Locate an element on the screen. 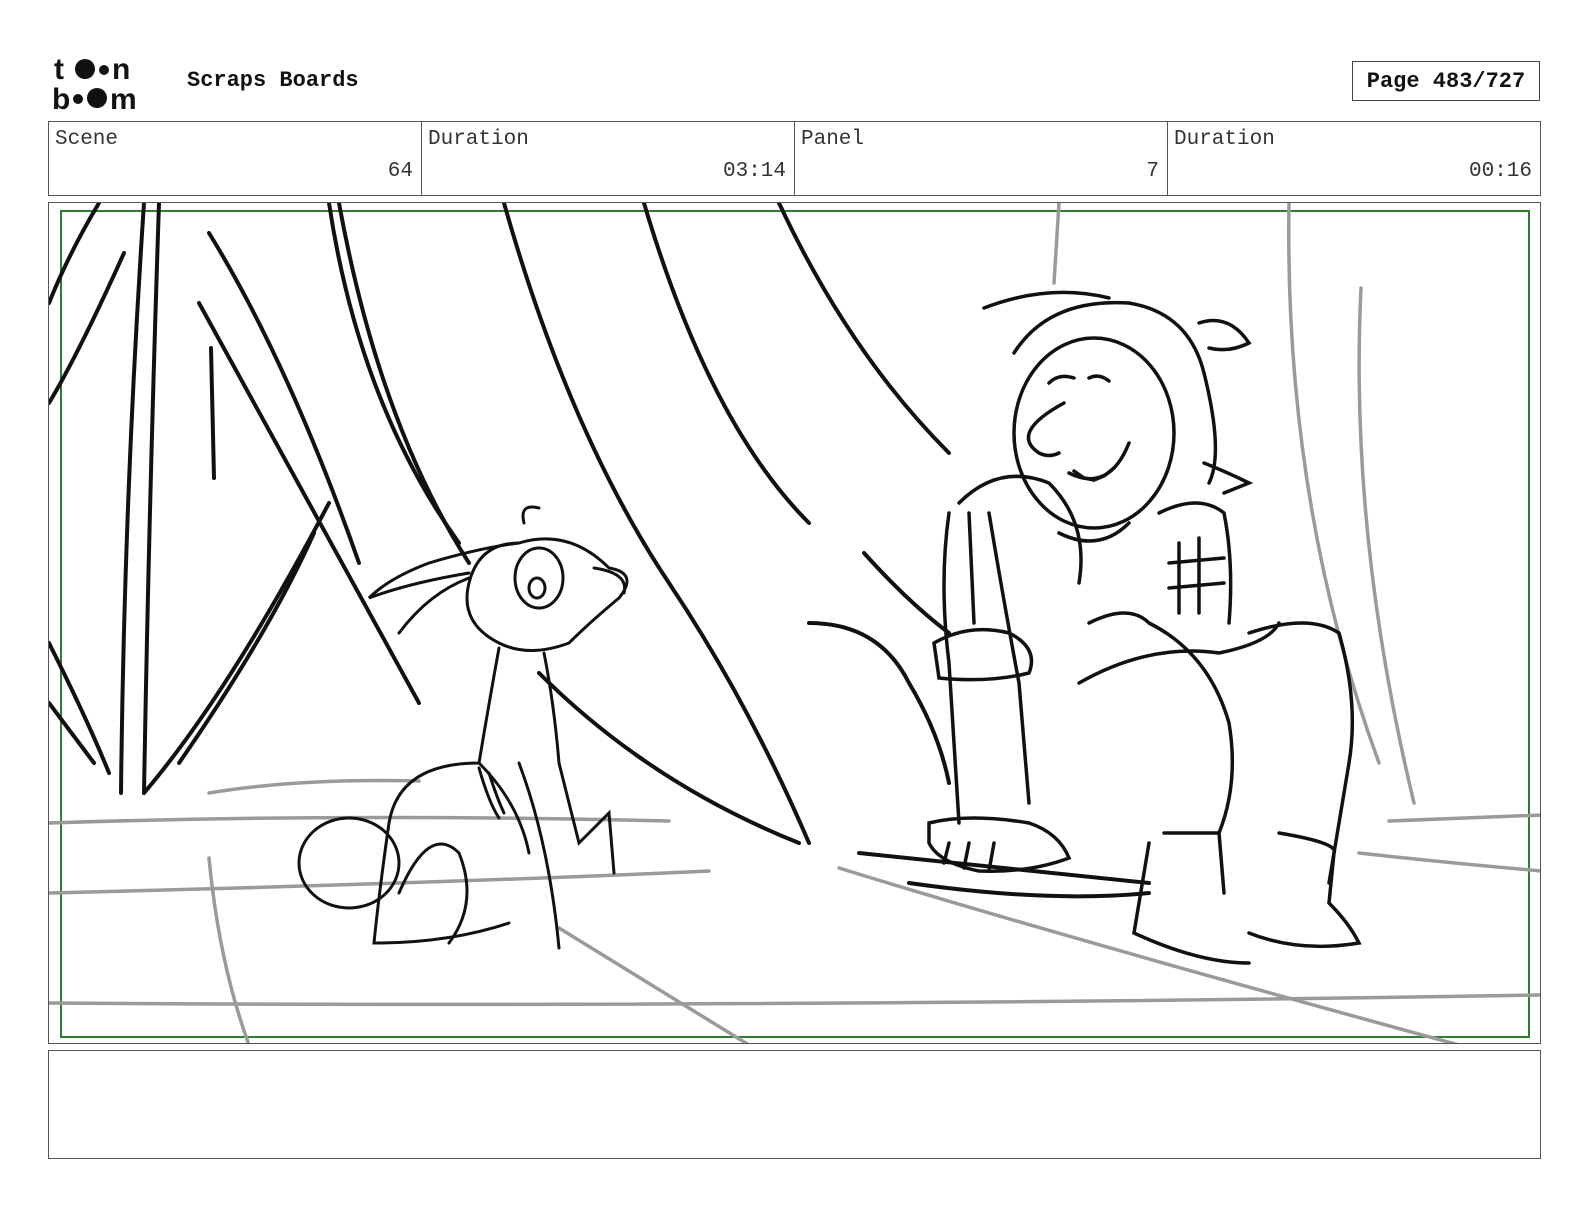 This screenshot has width=1584, height=1224. panel-duration-value: 00:16 is located at coordinates (1500, 171).